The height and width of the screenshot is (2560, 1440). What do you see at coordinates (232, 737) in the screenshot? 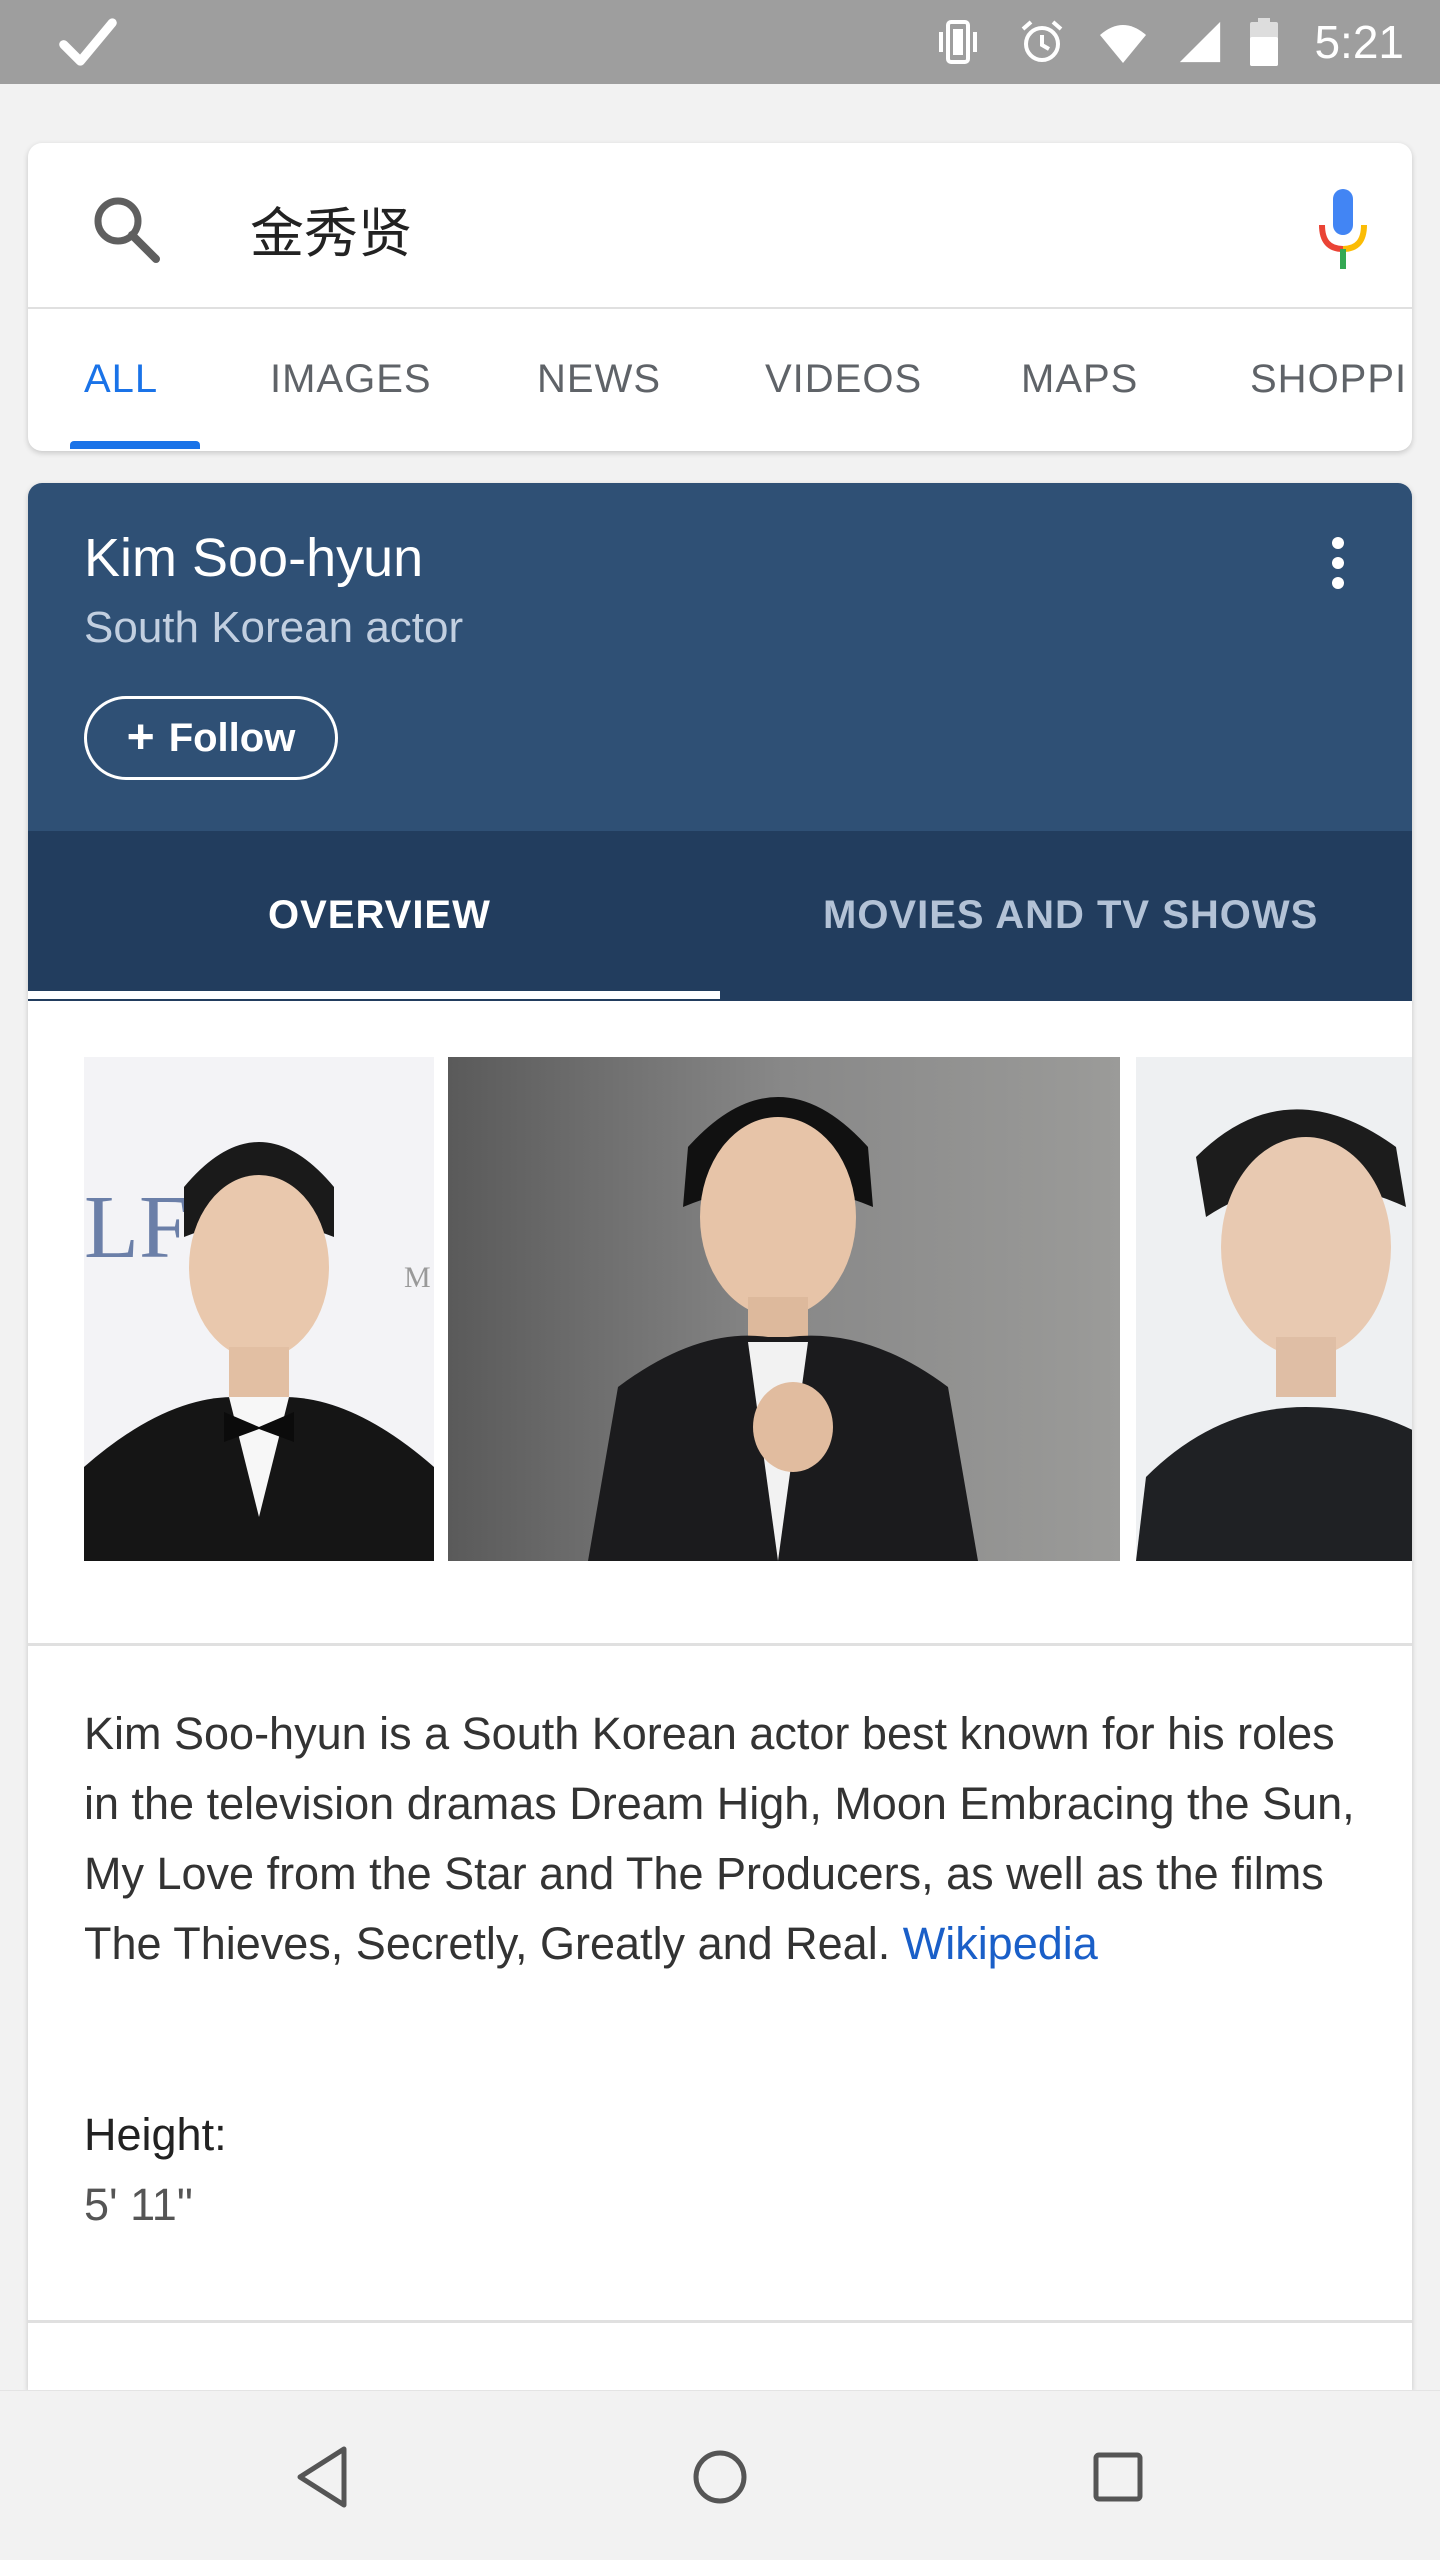
I see `follow-label: Follow` at bounding box center [232, 737].